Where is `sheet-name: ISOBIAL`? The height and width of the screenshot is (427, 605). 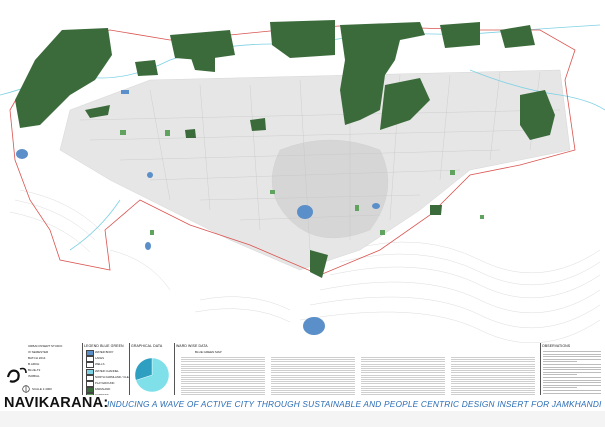
sheet-name: ISOBIAL is located at coordinates (34, 376).